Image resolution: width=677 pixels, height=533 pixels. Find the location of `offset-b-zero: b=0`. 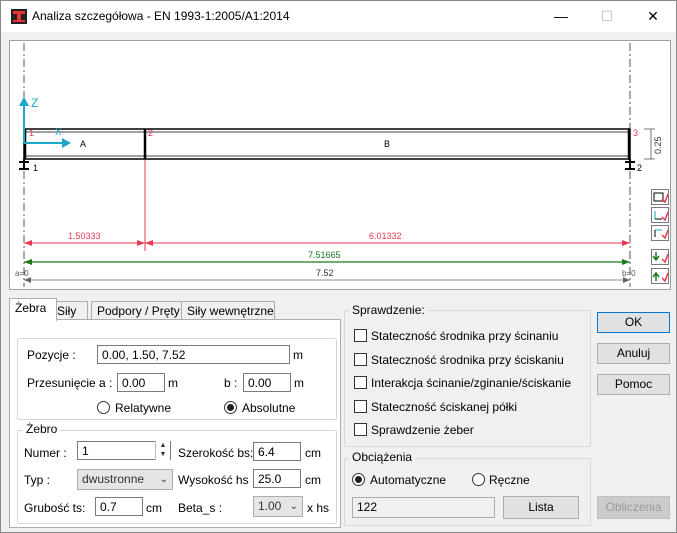

offset-b-zero: b=0 is located at coordinates (629, 273).